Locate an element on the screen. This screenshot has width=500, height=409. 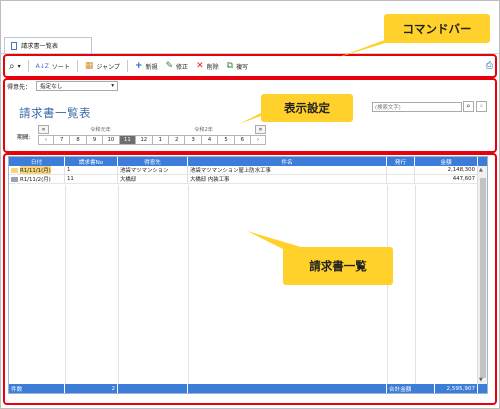
invoice-list-callout: 請求書一覧 is located at coordinates (338, 266).